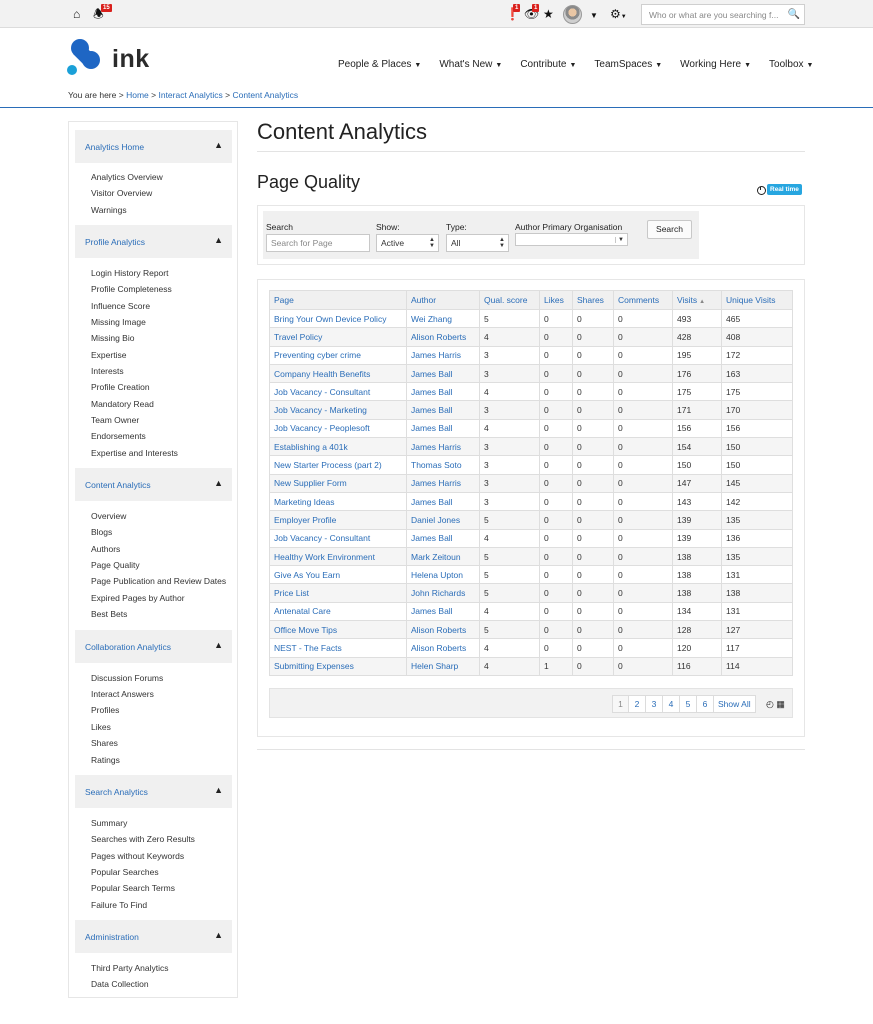 The height and width of the screenshot is (1024, 873). Describe the element at coordinates (338, 648) in the screenshot. I see `page-cell: NEST - The Facts` at that location.